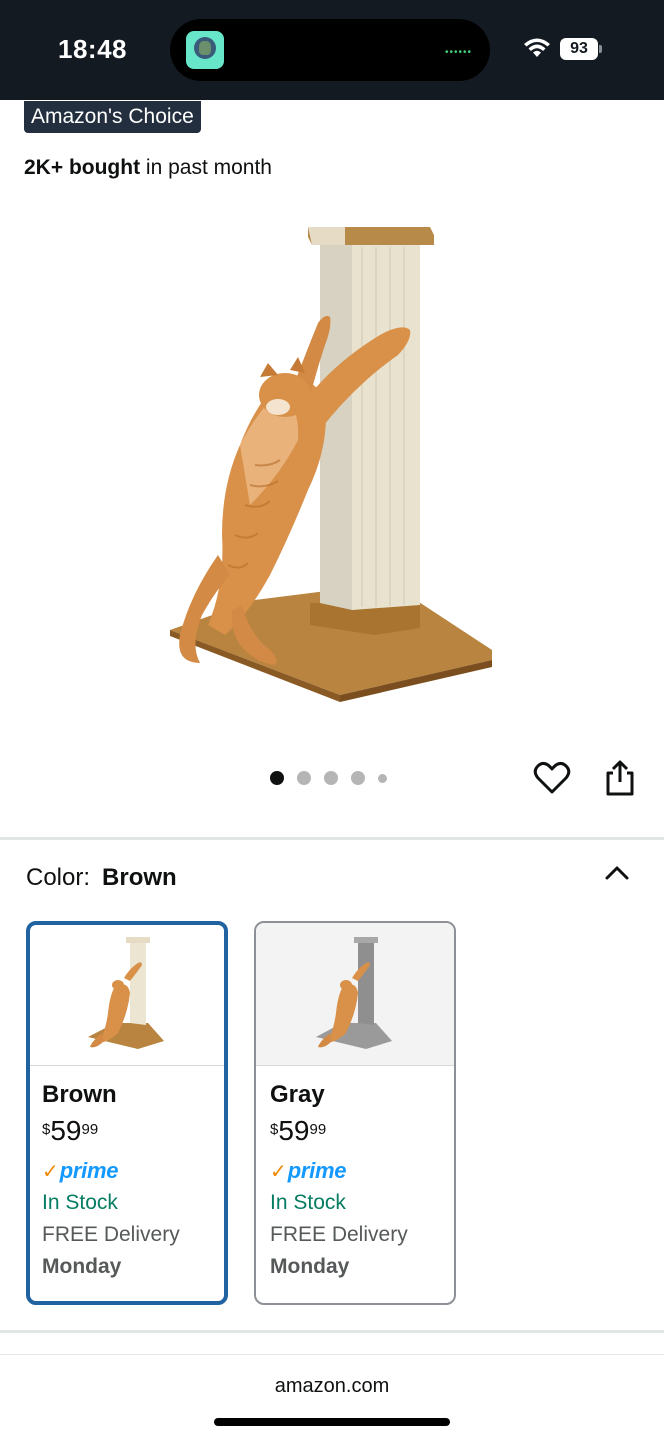  I want to click on activity-indicator-icon: ••••••, so click(458, 52).